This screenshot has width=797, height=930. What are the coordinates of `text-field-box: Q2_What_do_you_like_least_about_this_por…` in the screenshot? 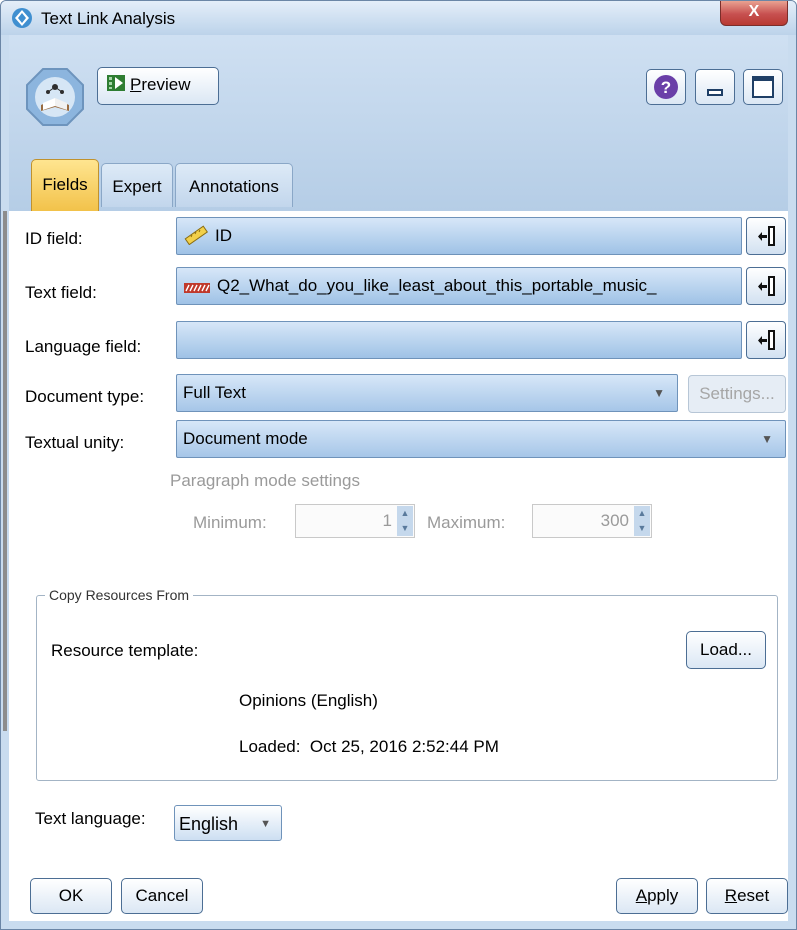 It's located at (459, 286).